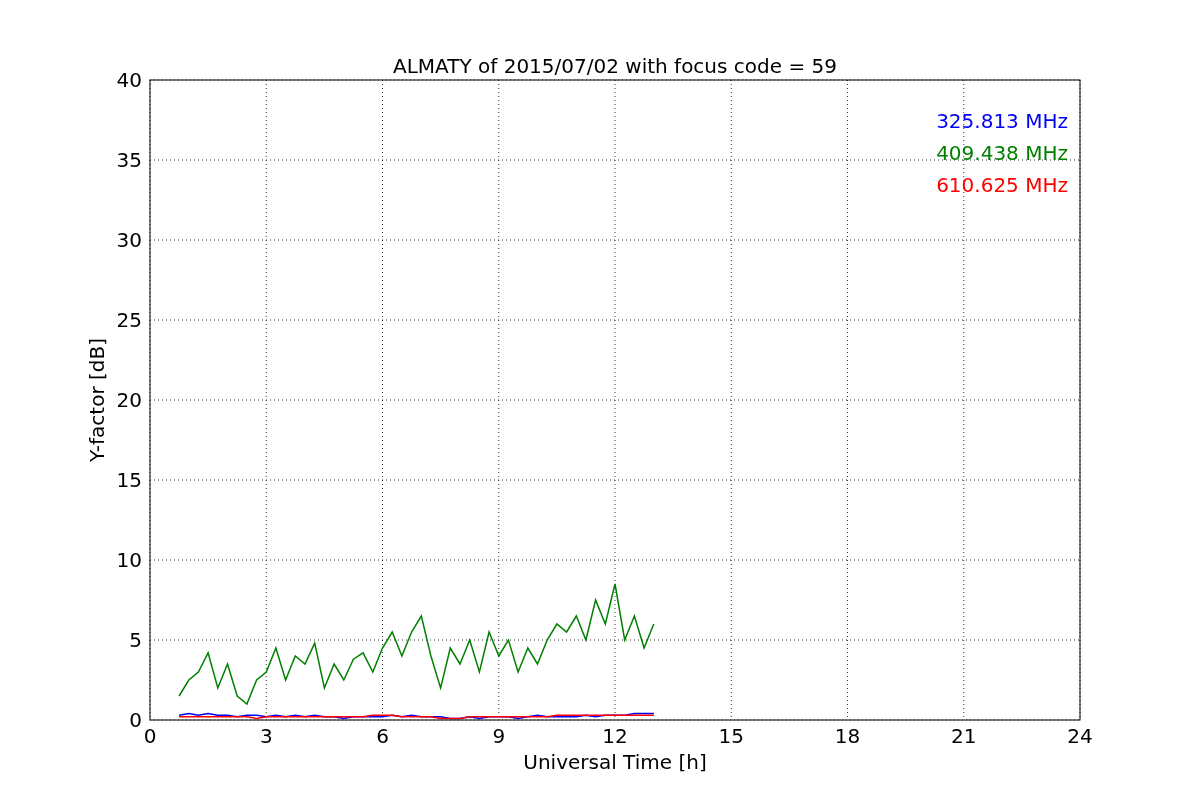 The width and height of the screenshot is (1200, 800). What do you see at coordinates (1002, 121) in the screenshot?
I see `legend-label: 325.813 MHz` at bounding box center [1002, 121].